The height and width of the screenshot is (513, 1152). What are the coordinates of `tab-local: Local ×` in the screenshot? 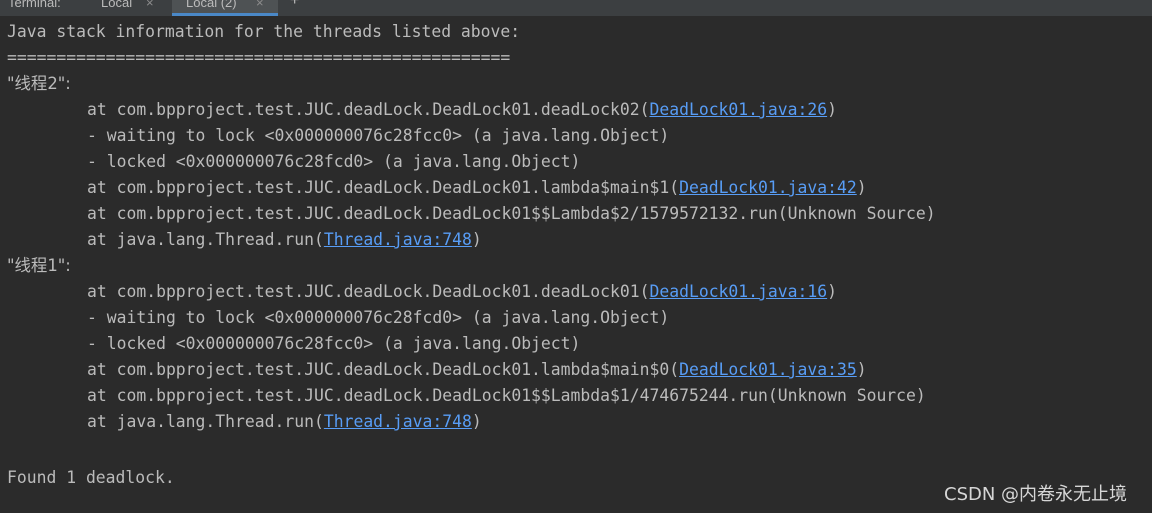 It's located at (129, 8).